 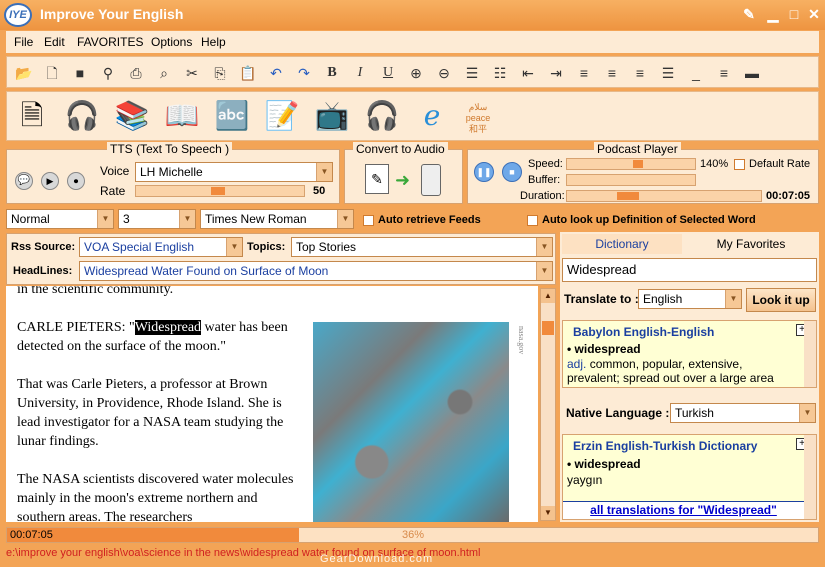 I want to click on close-button: ✕, so click(x=814, y=14).